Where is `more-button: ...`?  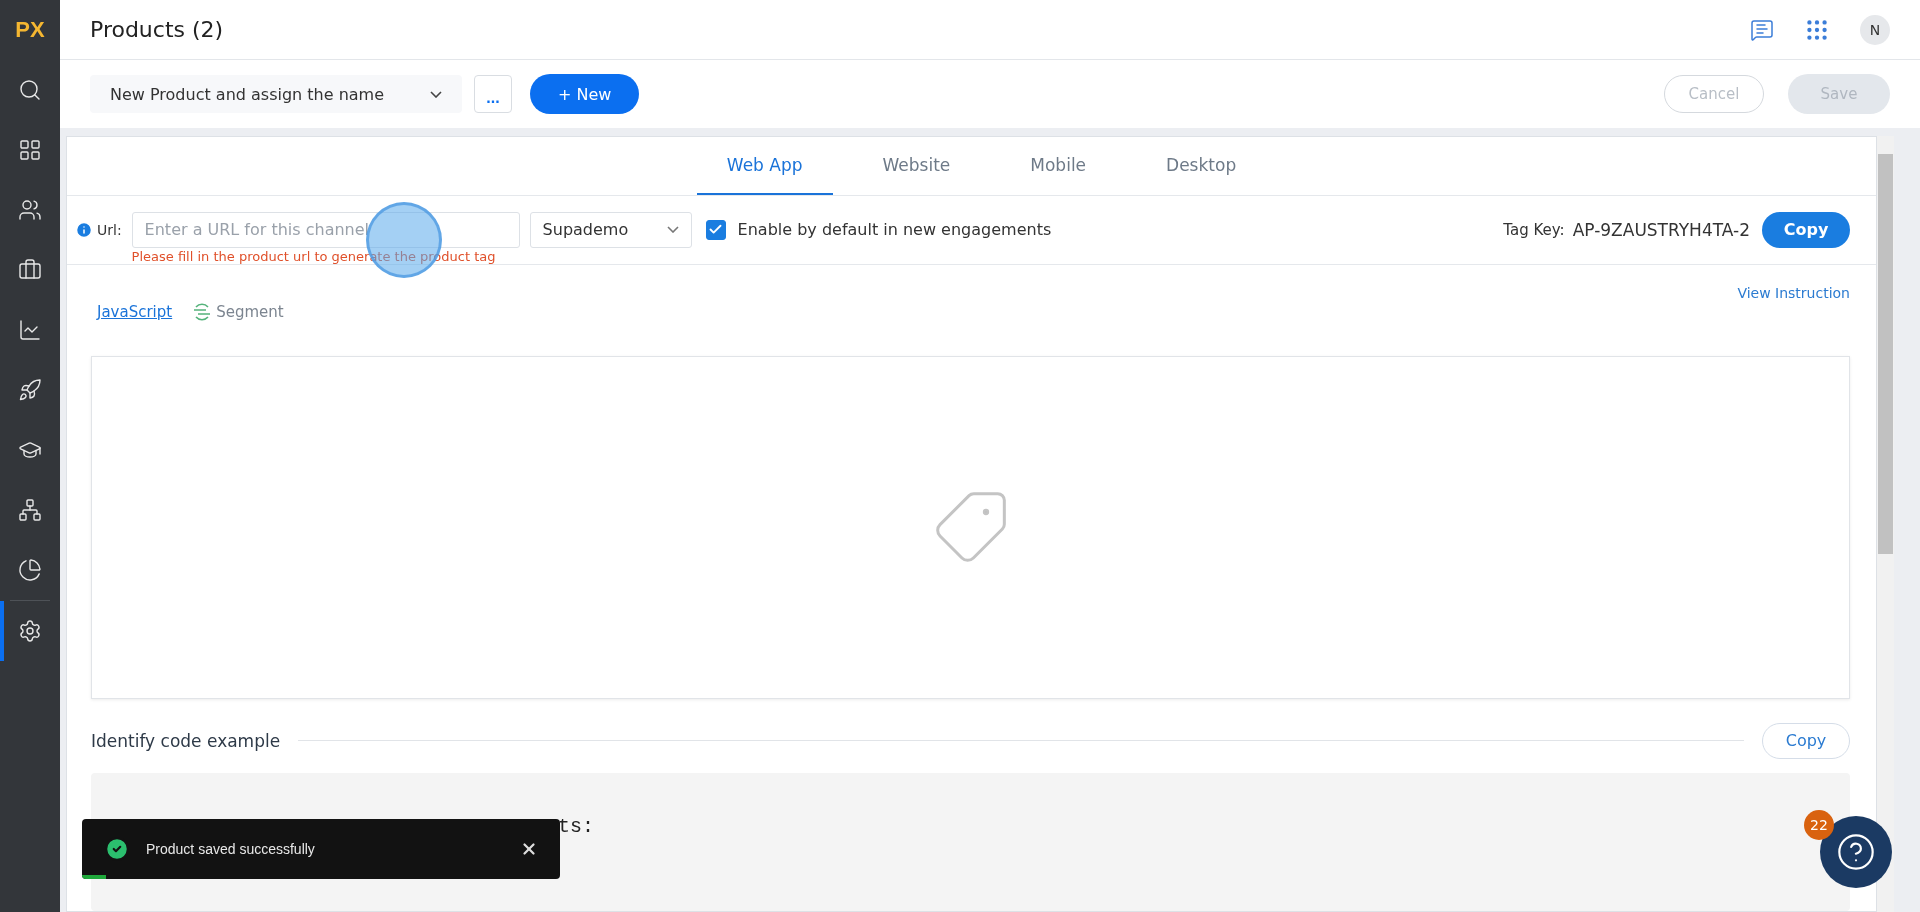
more-button: ... is located at coordinates (493, 94).